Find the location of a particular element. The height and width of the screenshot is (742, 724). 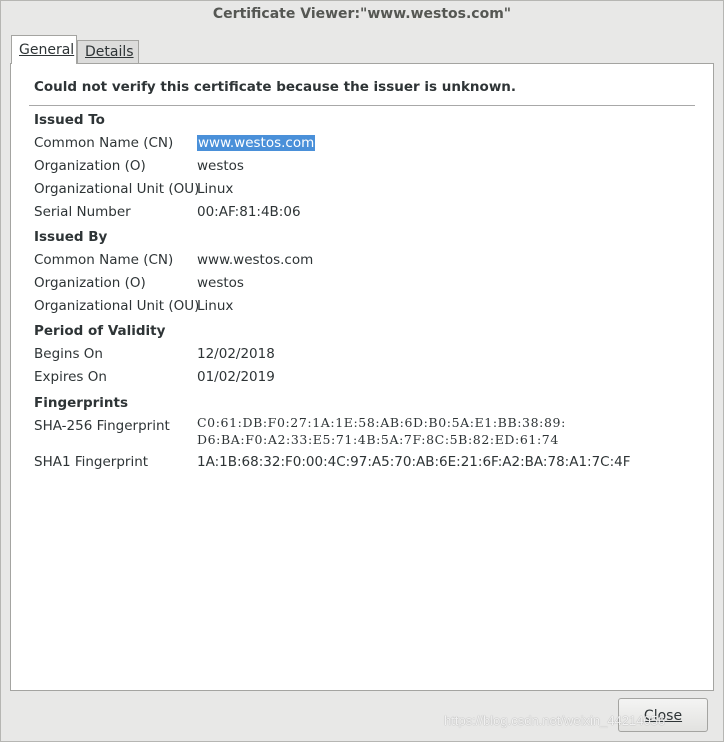

sha256-label: SHA-256 Fingerprint is located at coordinates (102, 426).